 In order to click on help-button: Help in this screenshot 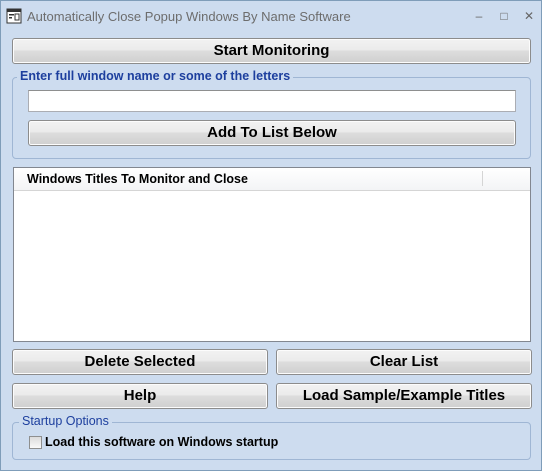, I will do `click(140, 396)`.